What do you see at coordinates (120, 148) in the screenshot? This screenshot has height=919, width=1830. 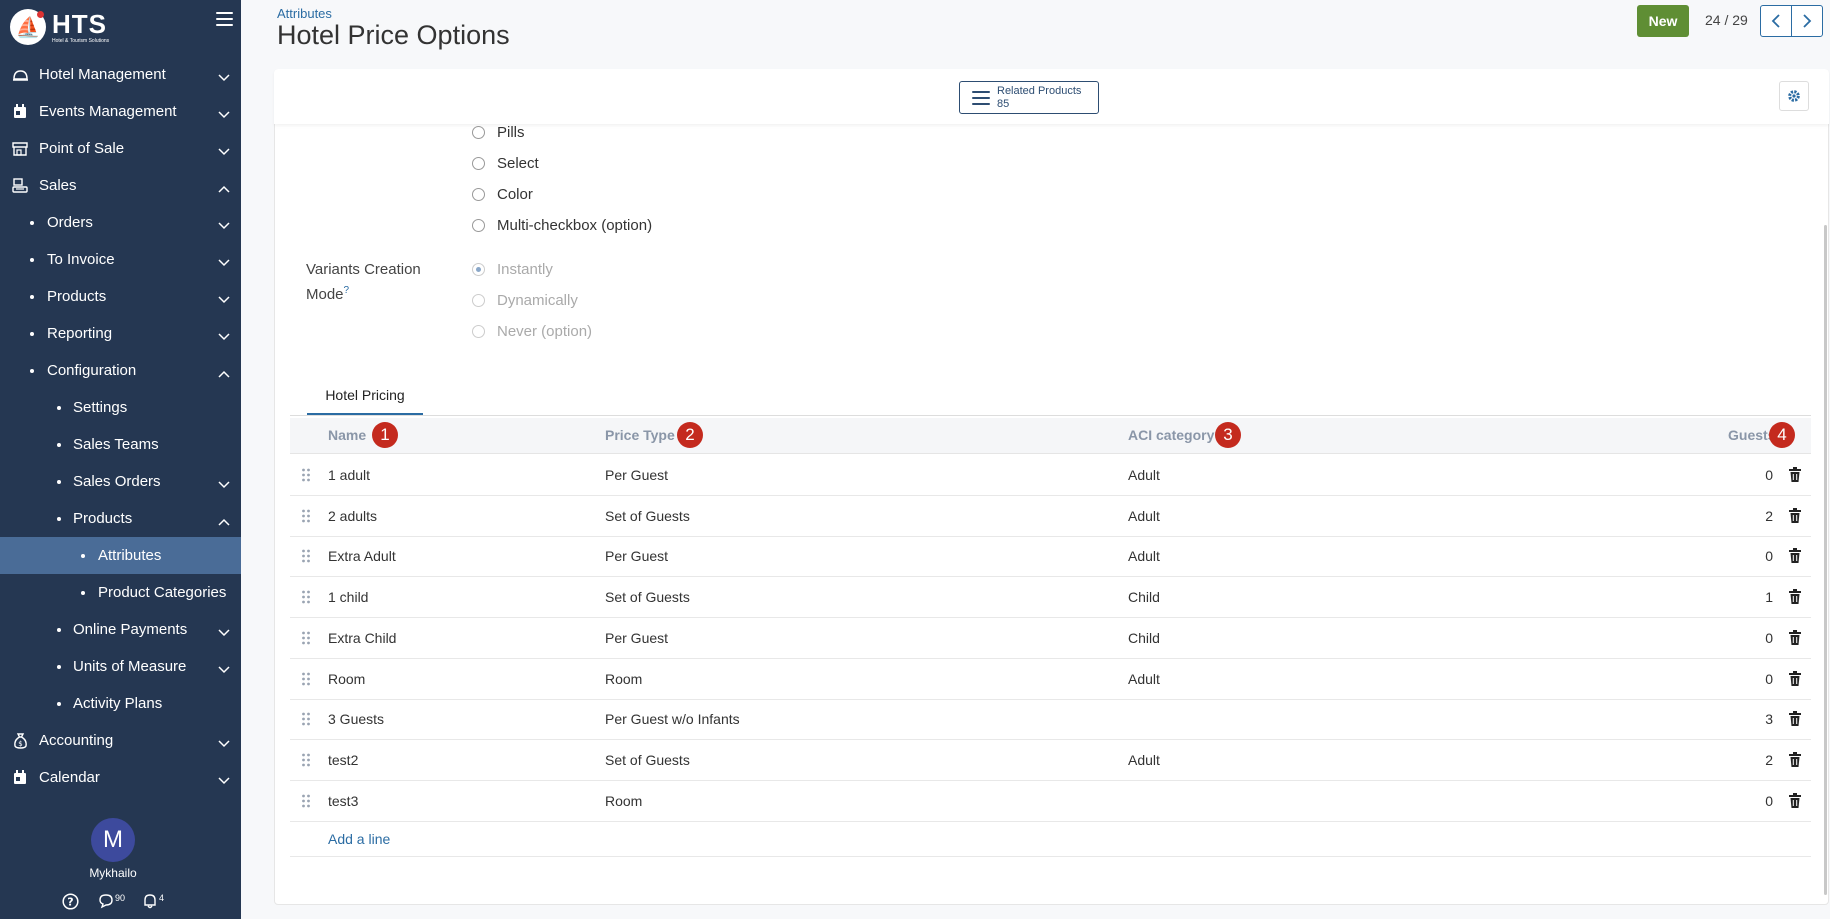 I see `sidebar-item-point-of-sale: Point of Sale` at bounding box center [120, 148].